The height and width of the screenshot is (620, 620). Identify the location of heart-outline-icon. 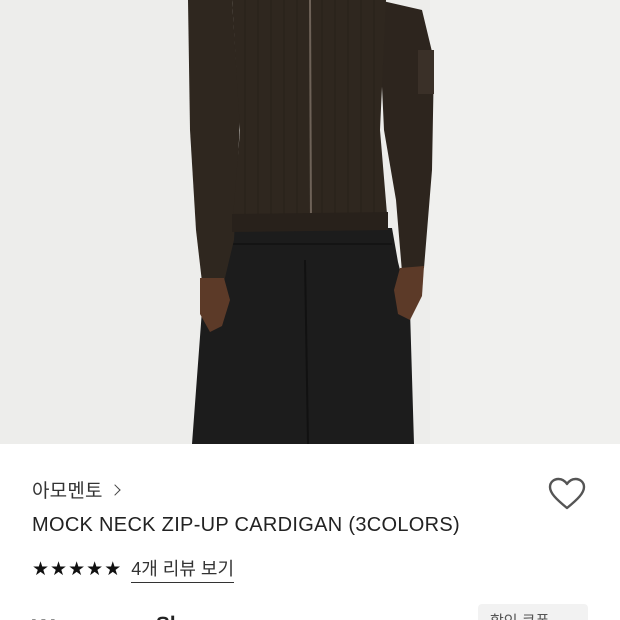
(567, 493).